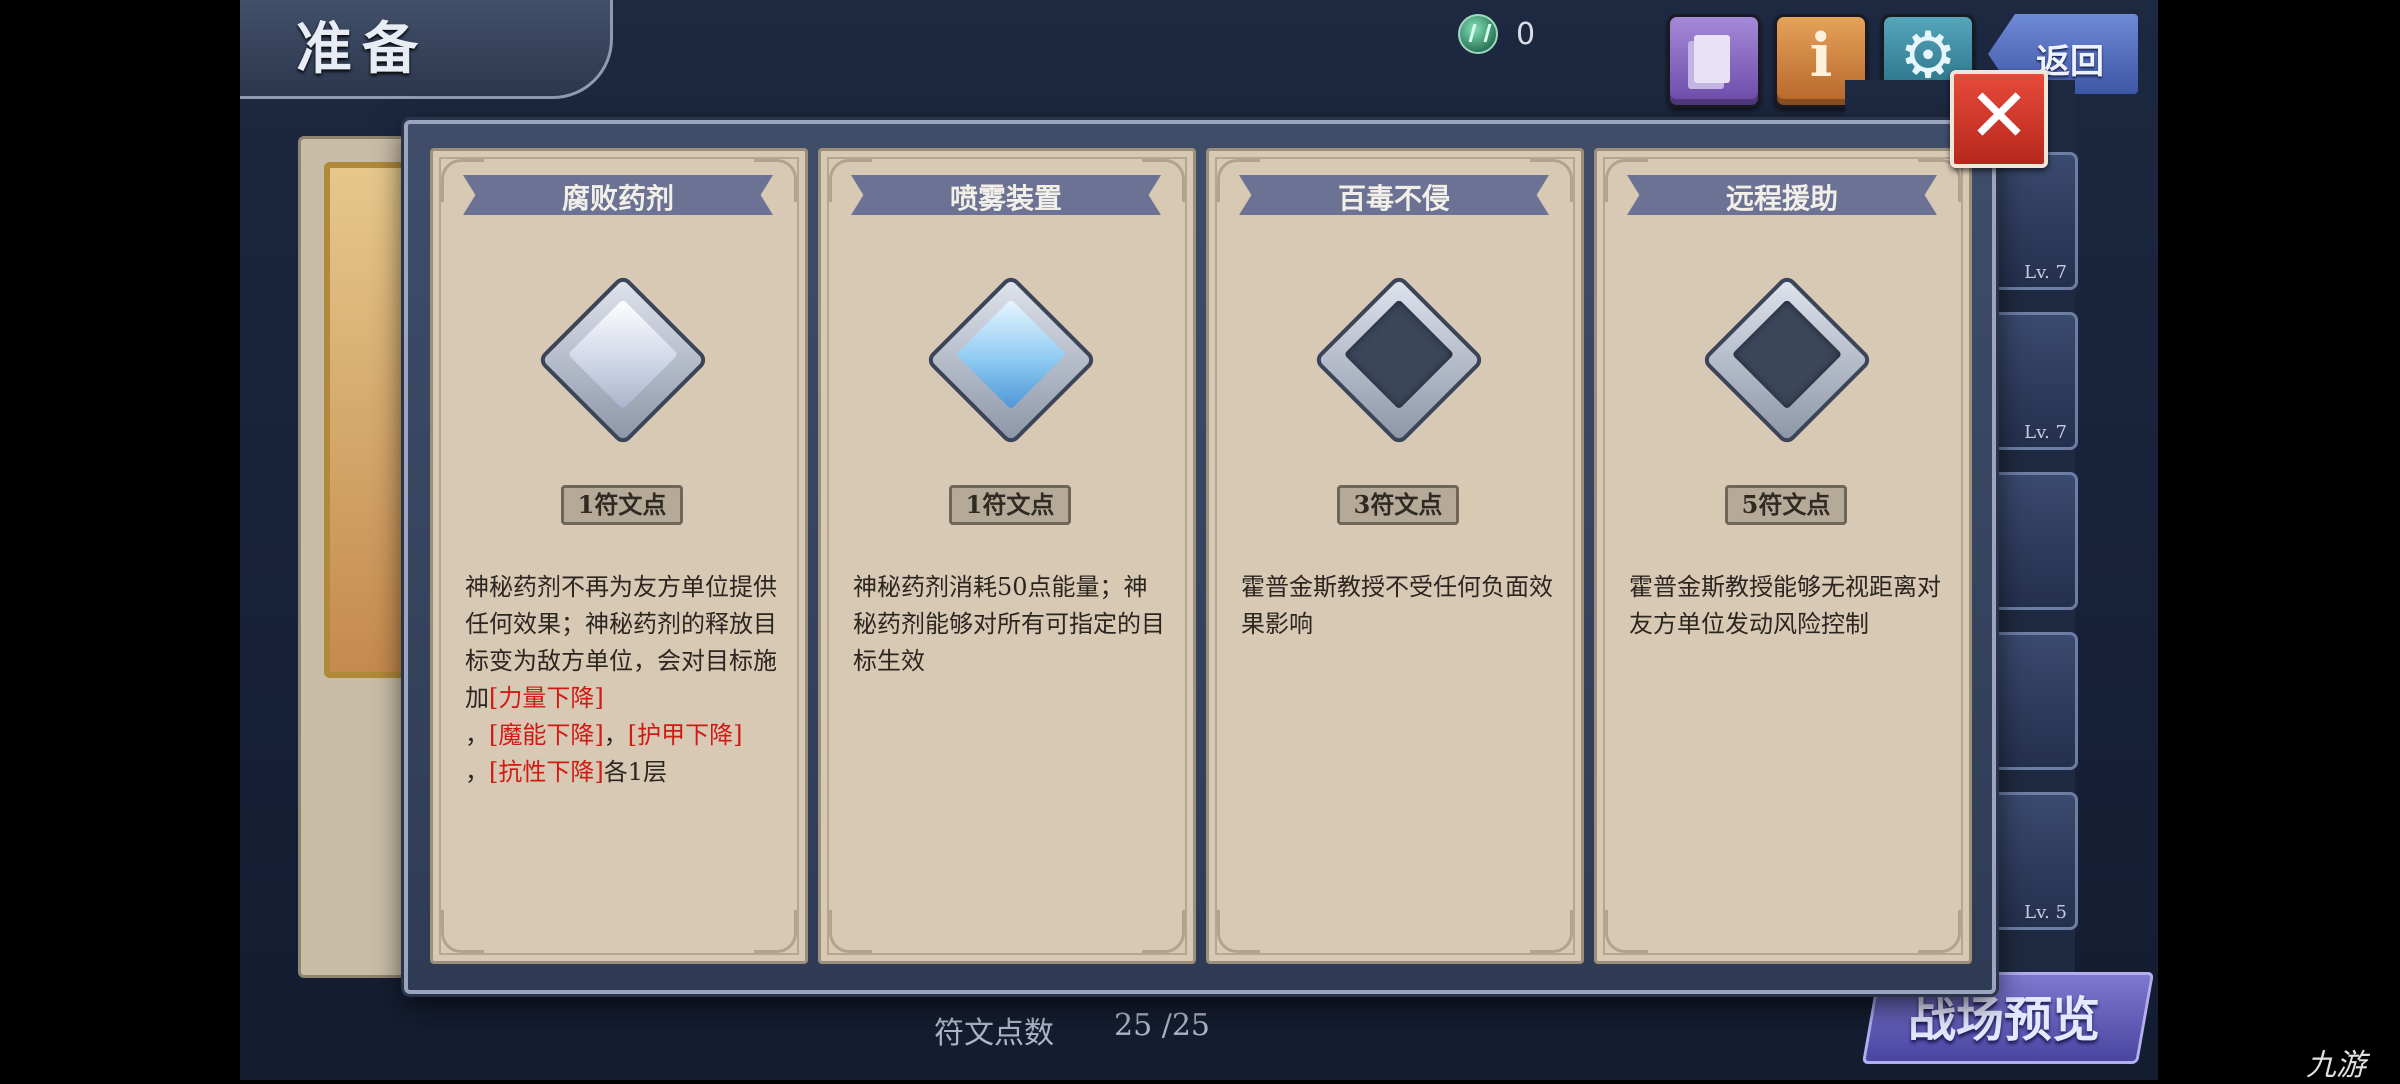 The width and height of the screenshot is (2400, 1084). I want to click on gem-icon, so click(1478, 34).